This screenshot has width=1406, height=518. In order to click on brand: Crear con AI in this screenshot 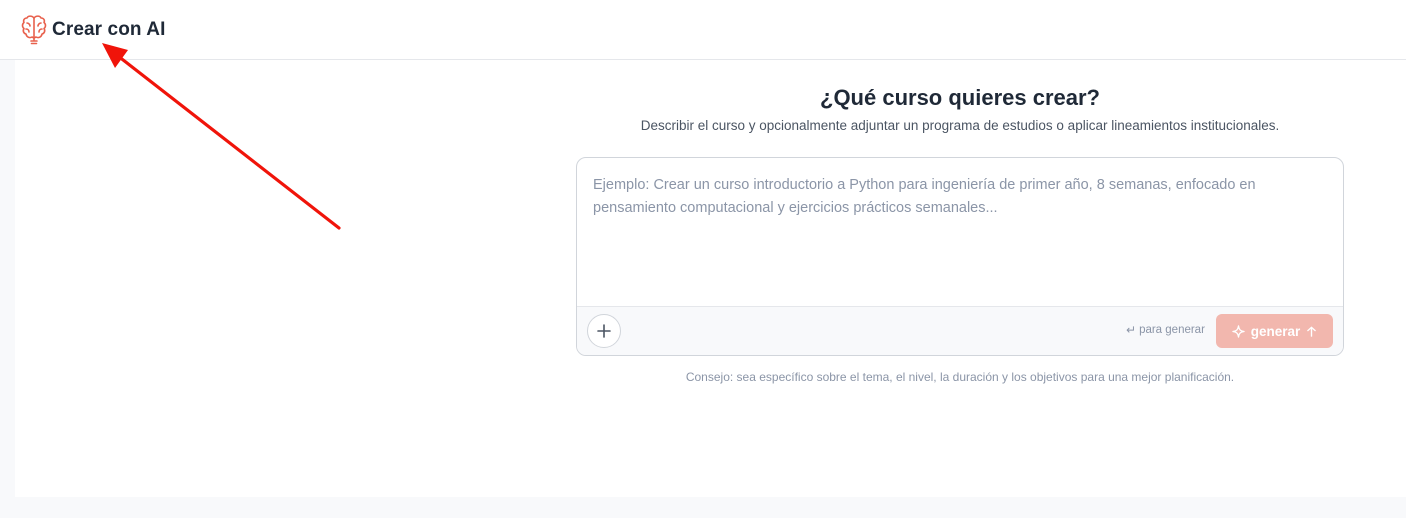, I will do `click(92, 30)`.